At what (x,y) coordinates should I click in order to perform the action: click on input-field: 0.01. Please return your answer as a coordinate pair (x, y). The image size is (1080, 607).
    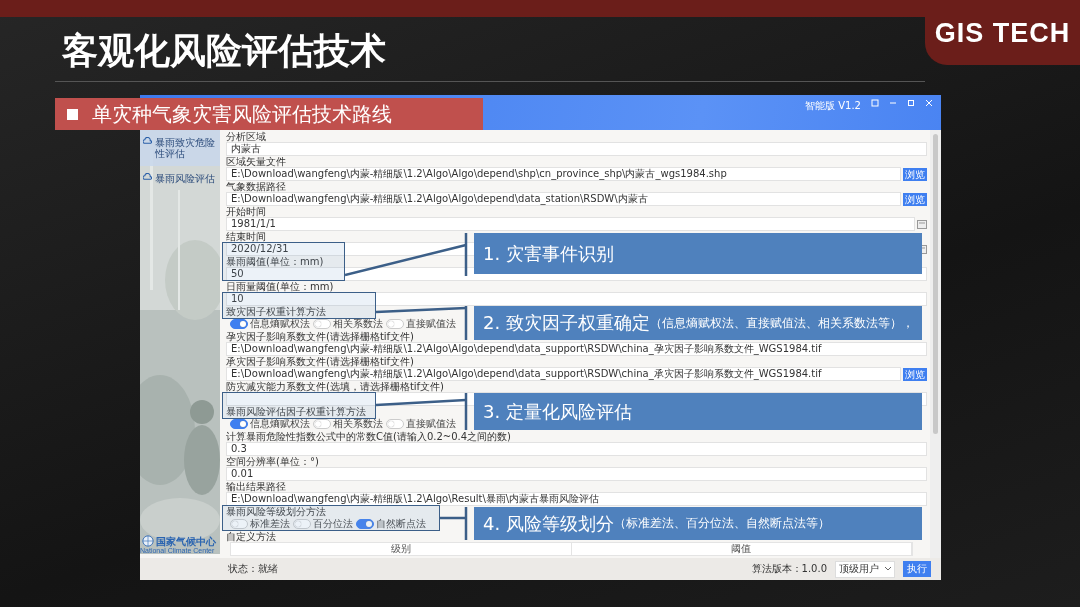
    Looking at the image, I should click on (576, 474).